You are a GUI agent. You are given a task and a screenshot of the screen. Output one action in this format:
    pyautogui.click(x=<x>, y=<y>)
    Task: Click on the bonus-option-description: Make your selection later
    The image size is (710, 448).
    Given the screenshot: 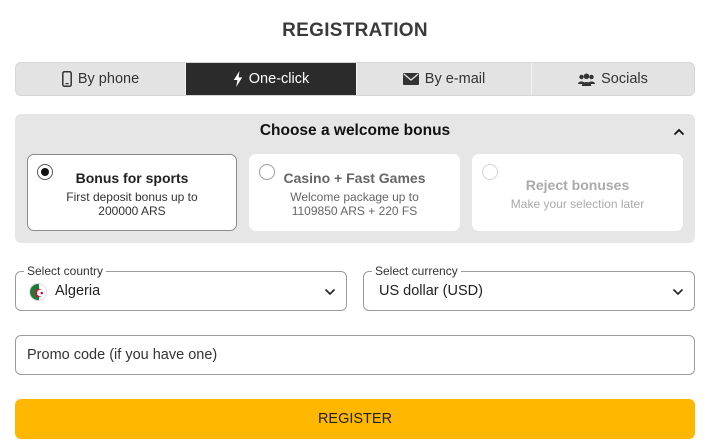 What is the action you would take?
    pyautogui.click(x=577, y=204)
    